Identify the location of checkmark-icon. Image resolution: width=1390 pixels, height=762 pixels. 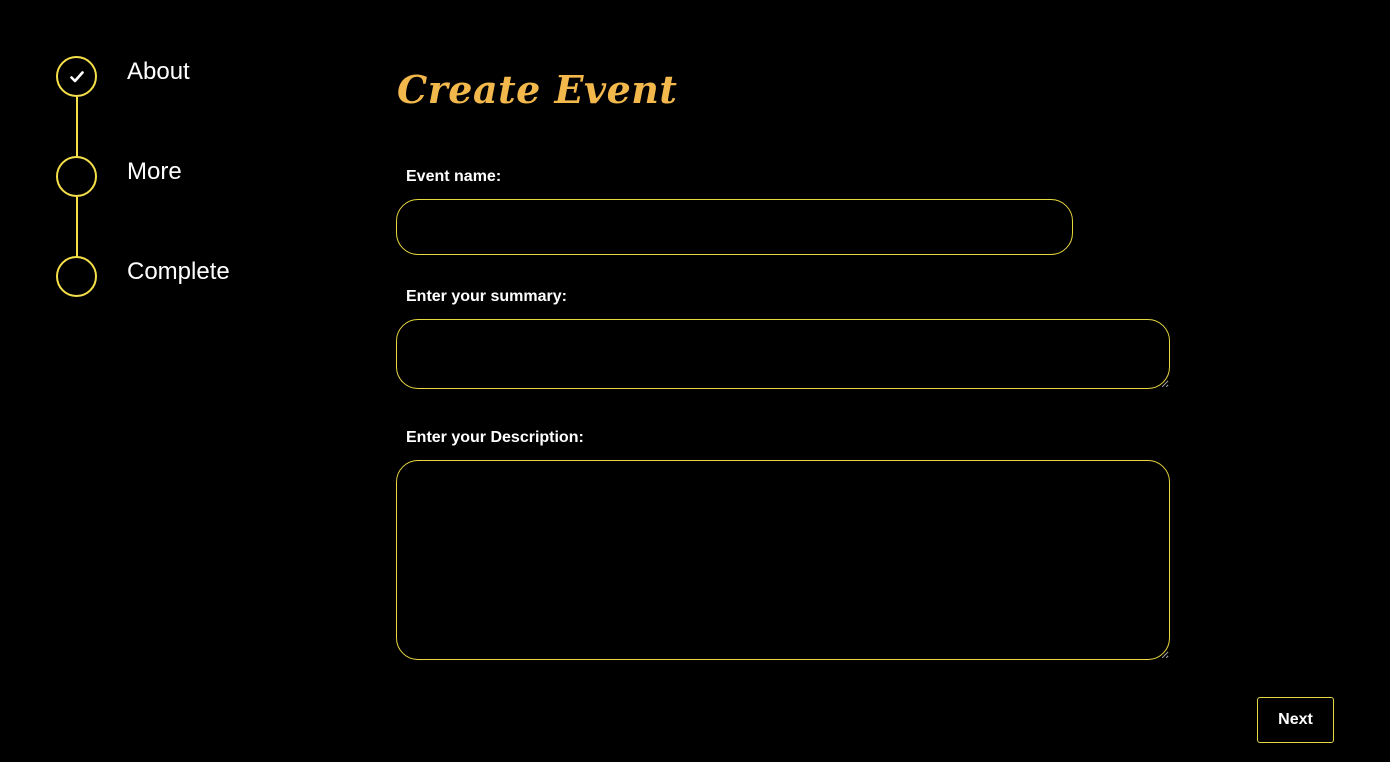
(76, 76).